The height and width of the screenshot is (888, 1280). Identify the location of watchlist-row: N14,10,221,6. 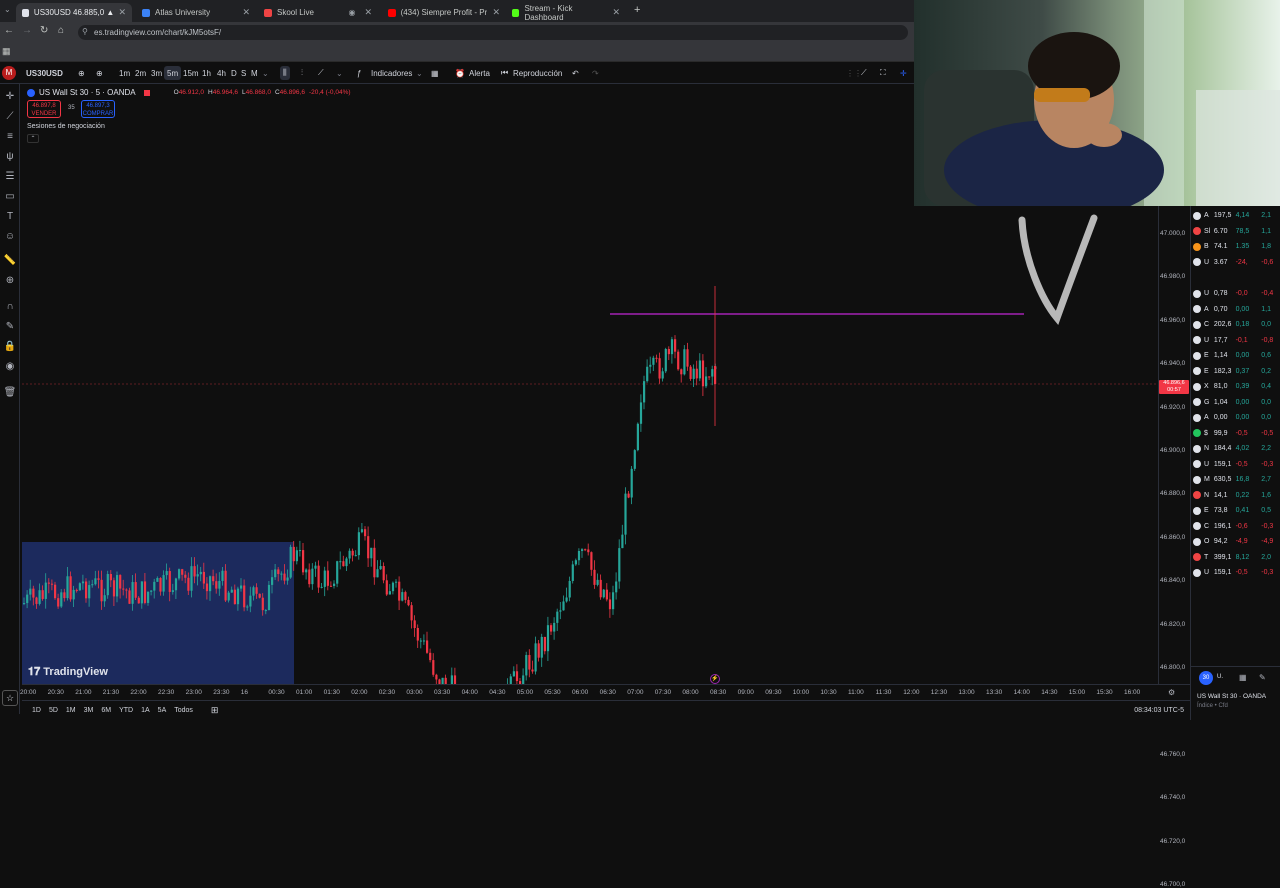
(1236, 495).